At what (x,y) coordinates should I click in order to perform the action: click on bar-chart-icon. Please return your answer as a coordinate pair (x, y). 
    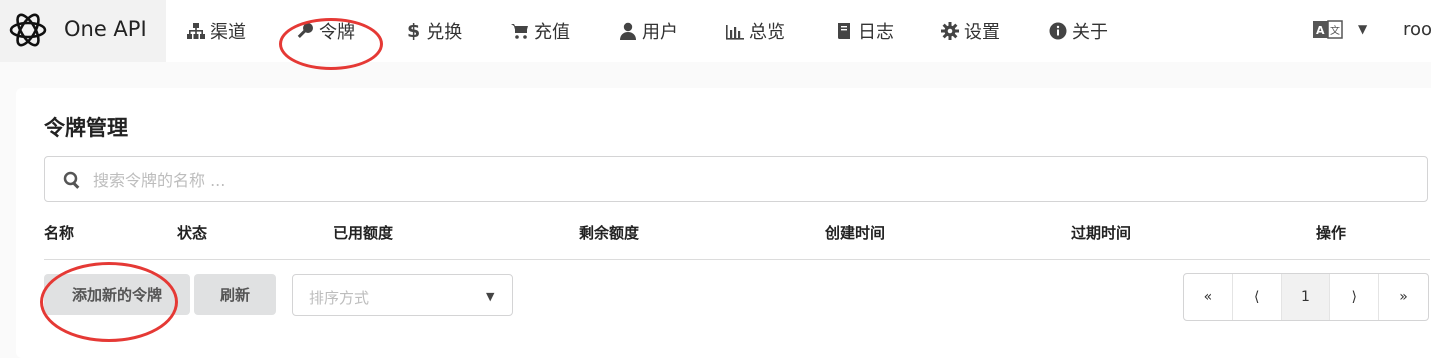
    Looking at the image, I should click on (735, 32).